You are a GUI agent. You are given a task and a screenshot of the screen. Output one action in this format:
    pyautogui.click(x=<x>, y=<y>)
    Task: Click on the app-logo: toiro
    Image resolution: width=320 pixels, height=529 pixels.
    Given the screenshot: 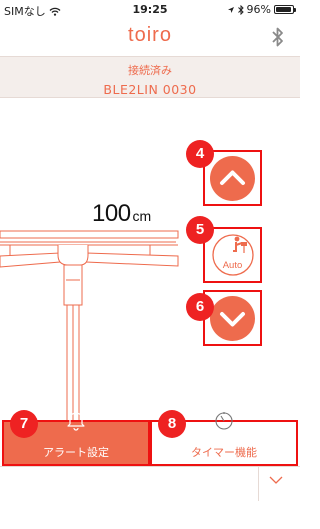 What is the action you would take?
    pyautogui.click(x=150, y=35)
    